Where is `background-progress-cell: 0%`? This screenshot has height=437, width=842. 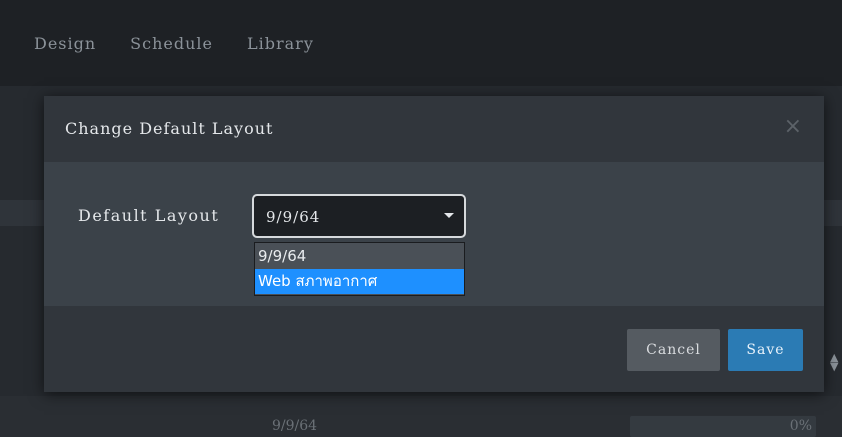 background-progress-cell: 0% is located at coordinates (723, 426).